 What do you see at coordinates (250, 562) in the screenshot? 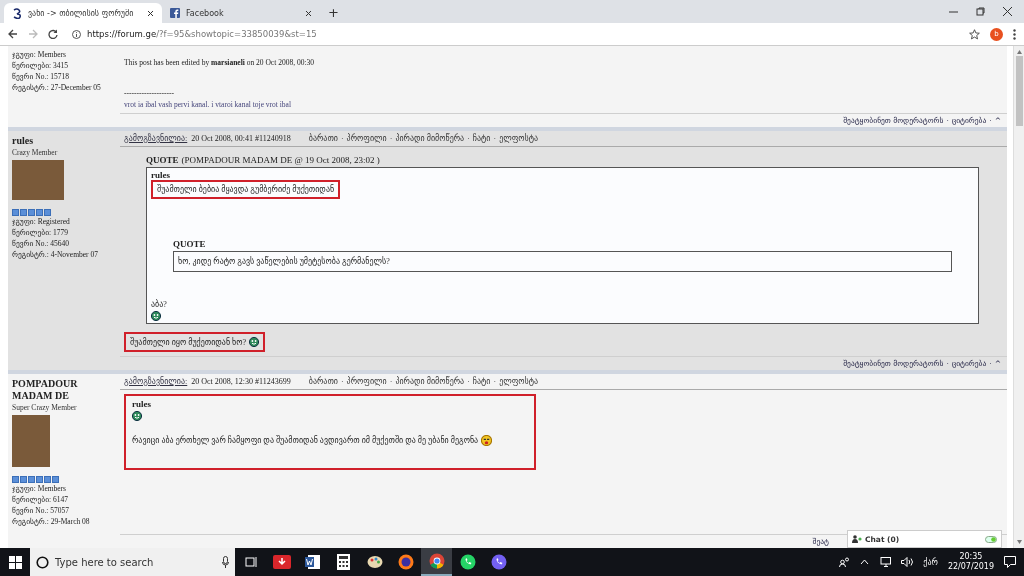
I see `task-view-icon` at bounding box center [250, 562].